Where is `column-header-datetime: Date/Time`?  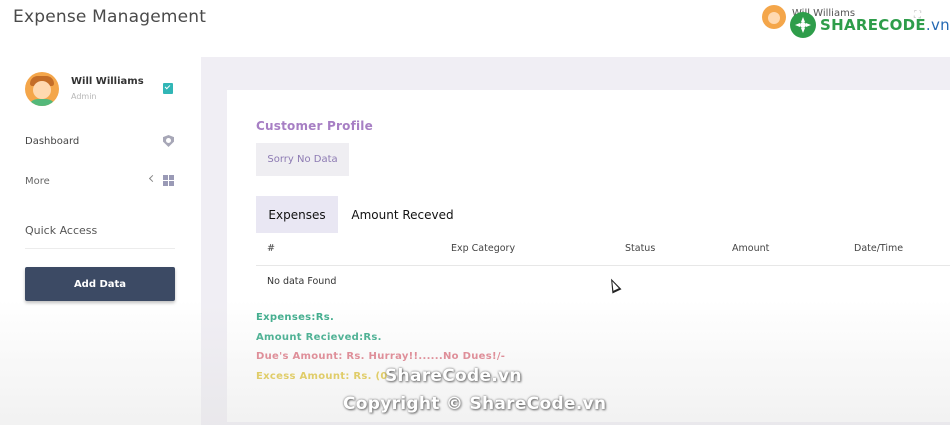 column-header-datetime: Date/Time is located at coordinates (879, 248).